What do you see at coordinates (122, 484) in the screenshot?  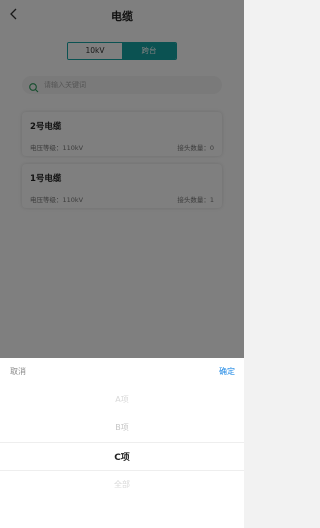 I see `picker-option: 全部` at bounding box center [122, 484].